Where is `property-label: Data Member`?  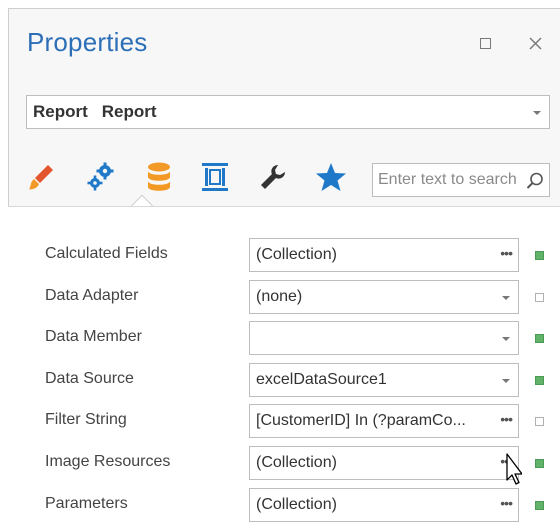
property-label: Data Member is located at coordinates (93, 336).